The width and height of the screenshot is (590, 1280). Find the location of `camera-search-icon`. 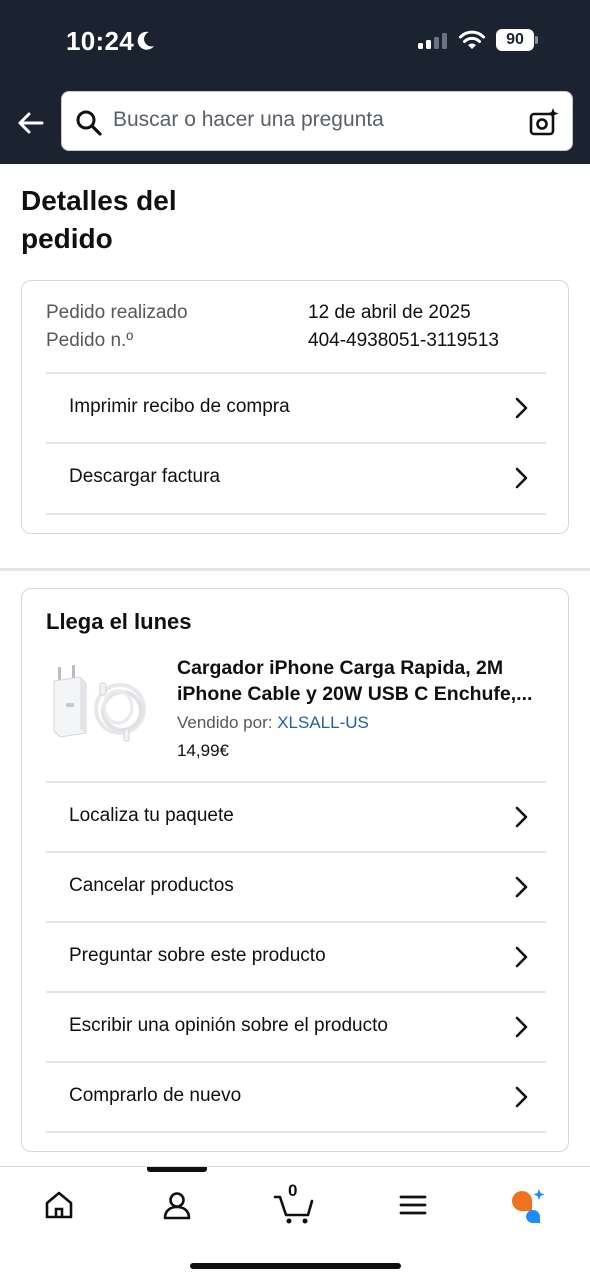

camera-search-icon is located at coordinates (544, 122).